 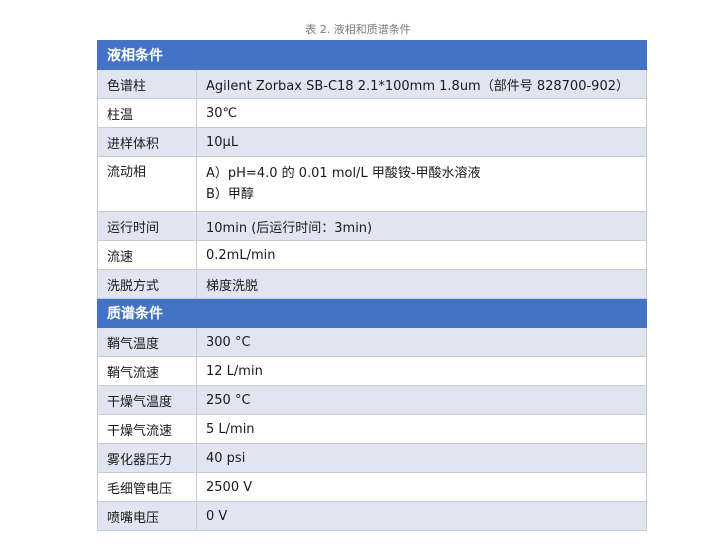 I want to click on param-label: 雾化器压力, so click(x=147, y=458).